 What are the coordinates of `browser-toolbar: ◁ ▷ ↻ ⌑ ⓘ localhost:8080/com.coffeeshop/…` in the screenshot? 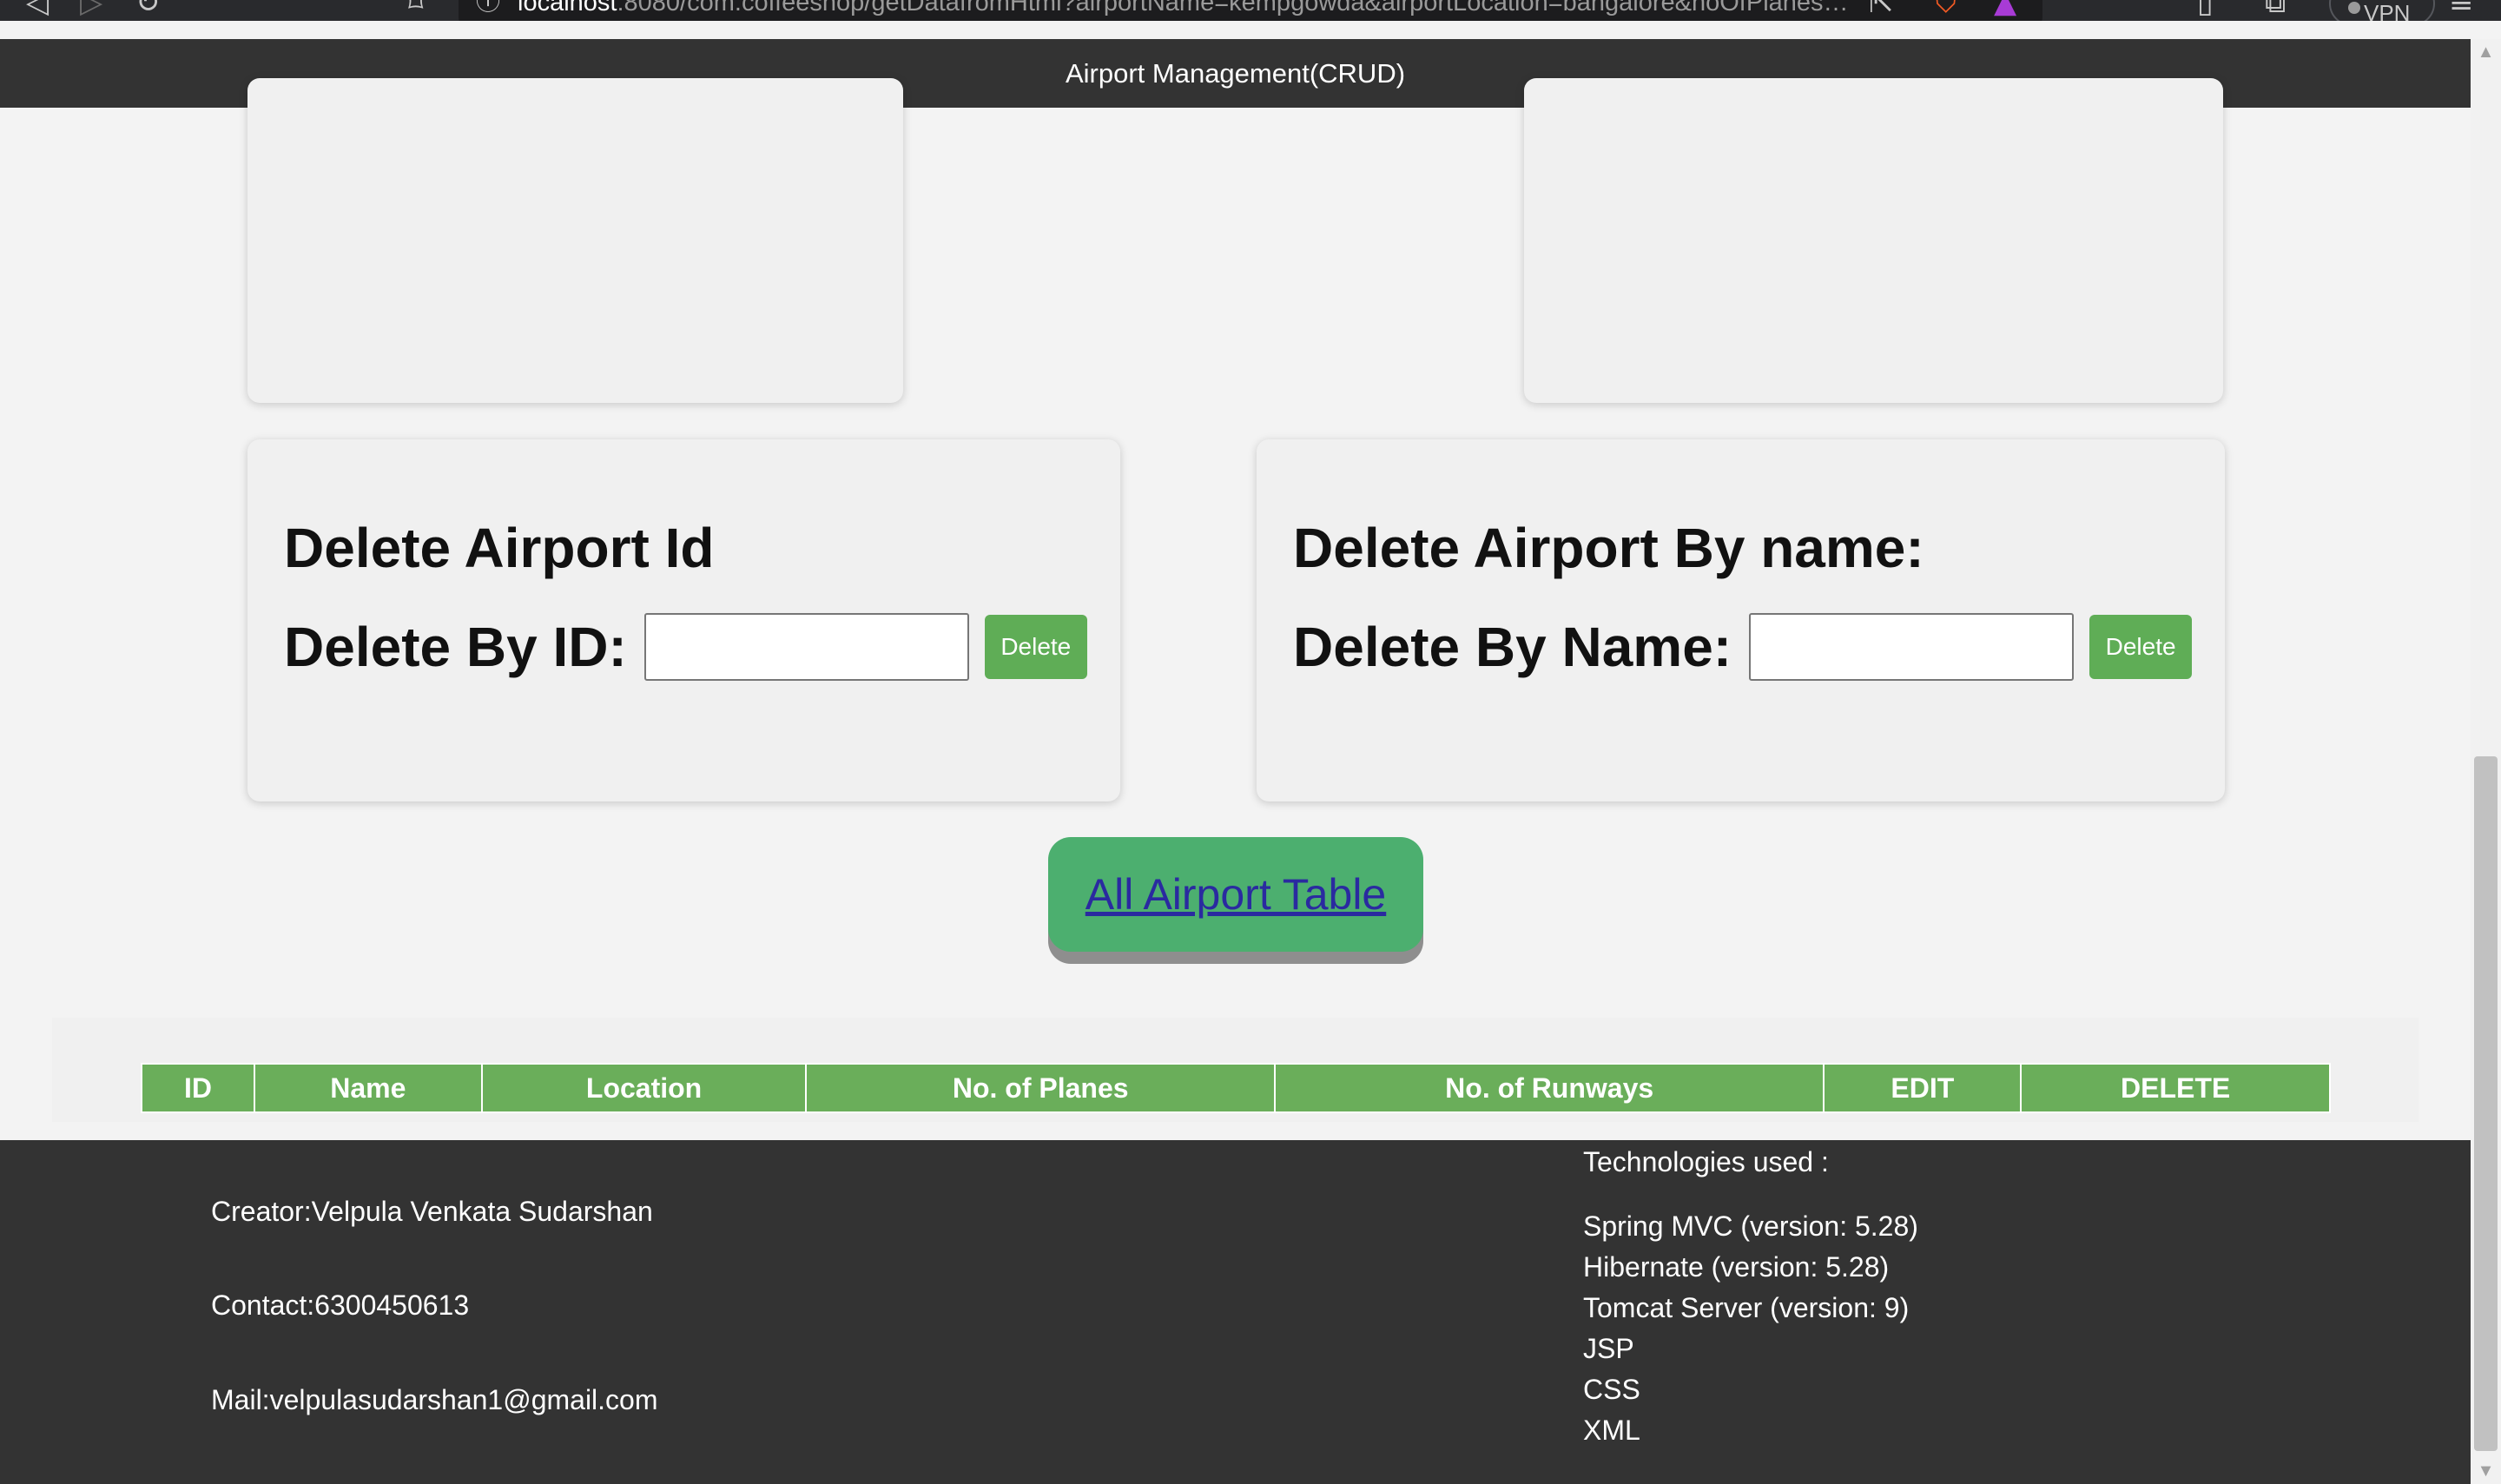 It's located at (1250, 10).